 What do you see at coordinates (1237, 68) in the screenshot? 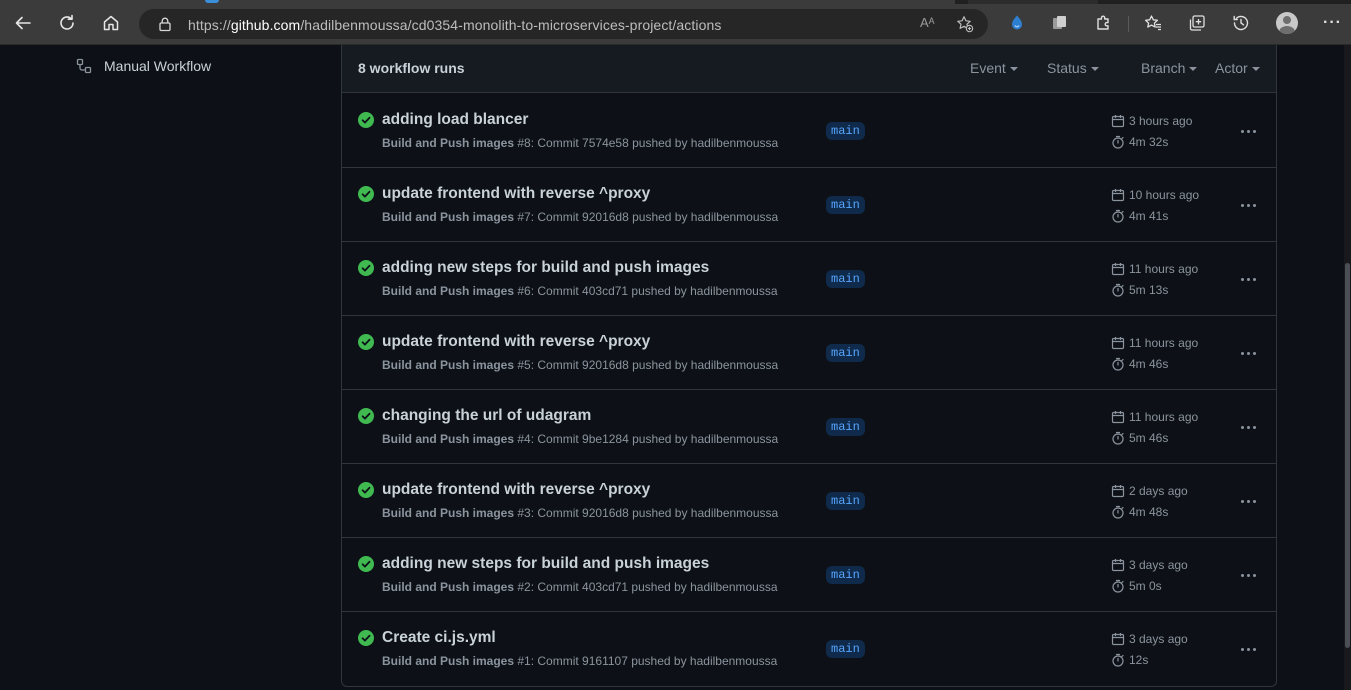
I see `actor-filter: Actor` at bounding box center [1237, 68].